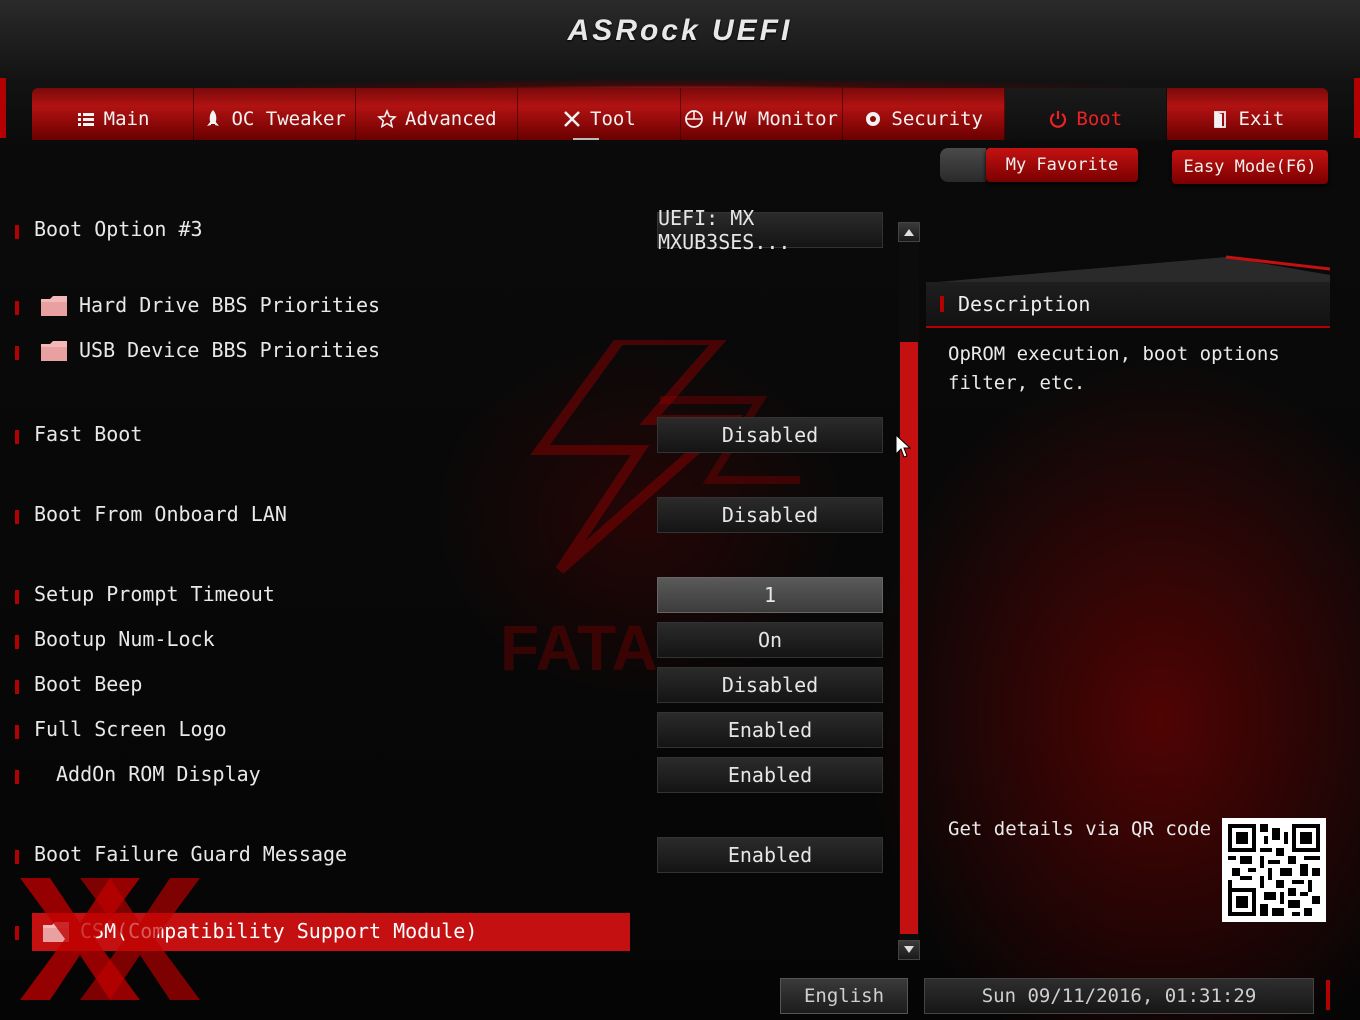  Describe the element at coordinates (86, 119) in the screenshot. I see `list-icon` at that location.